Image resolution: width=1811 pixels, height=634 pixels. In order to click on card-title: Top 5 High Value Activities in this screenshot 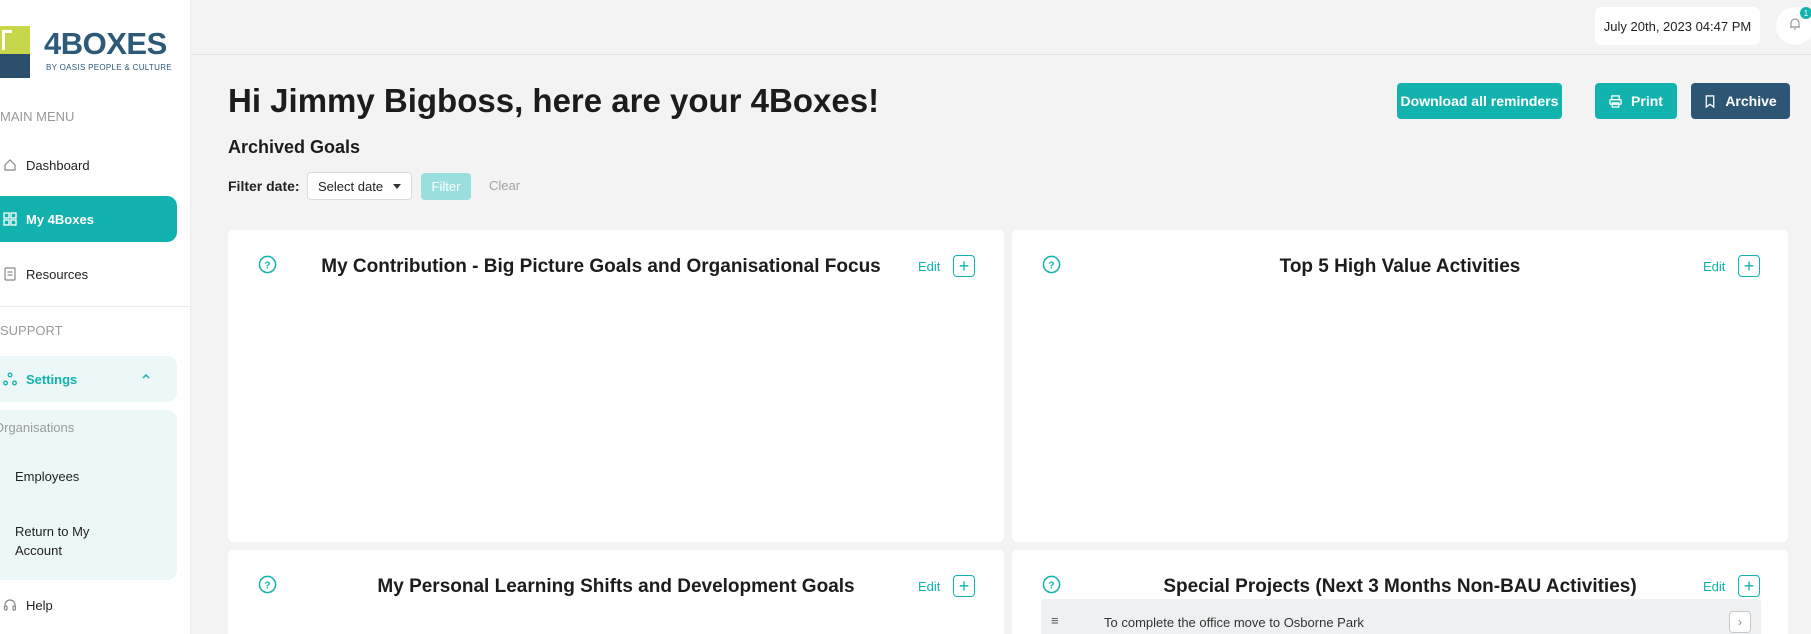, I will do `click(1400, 266)`.